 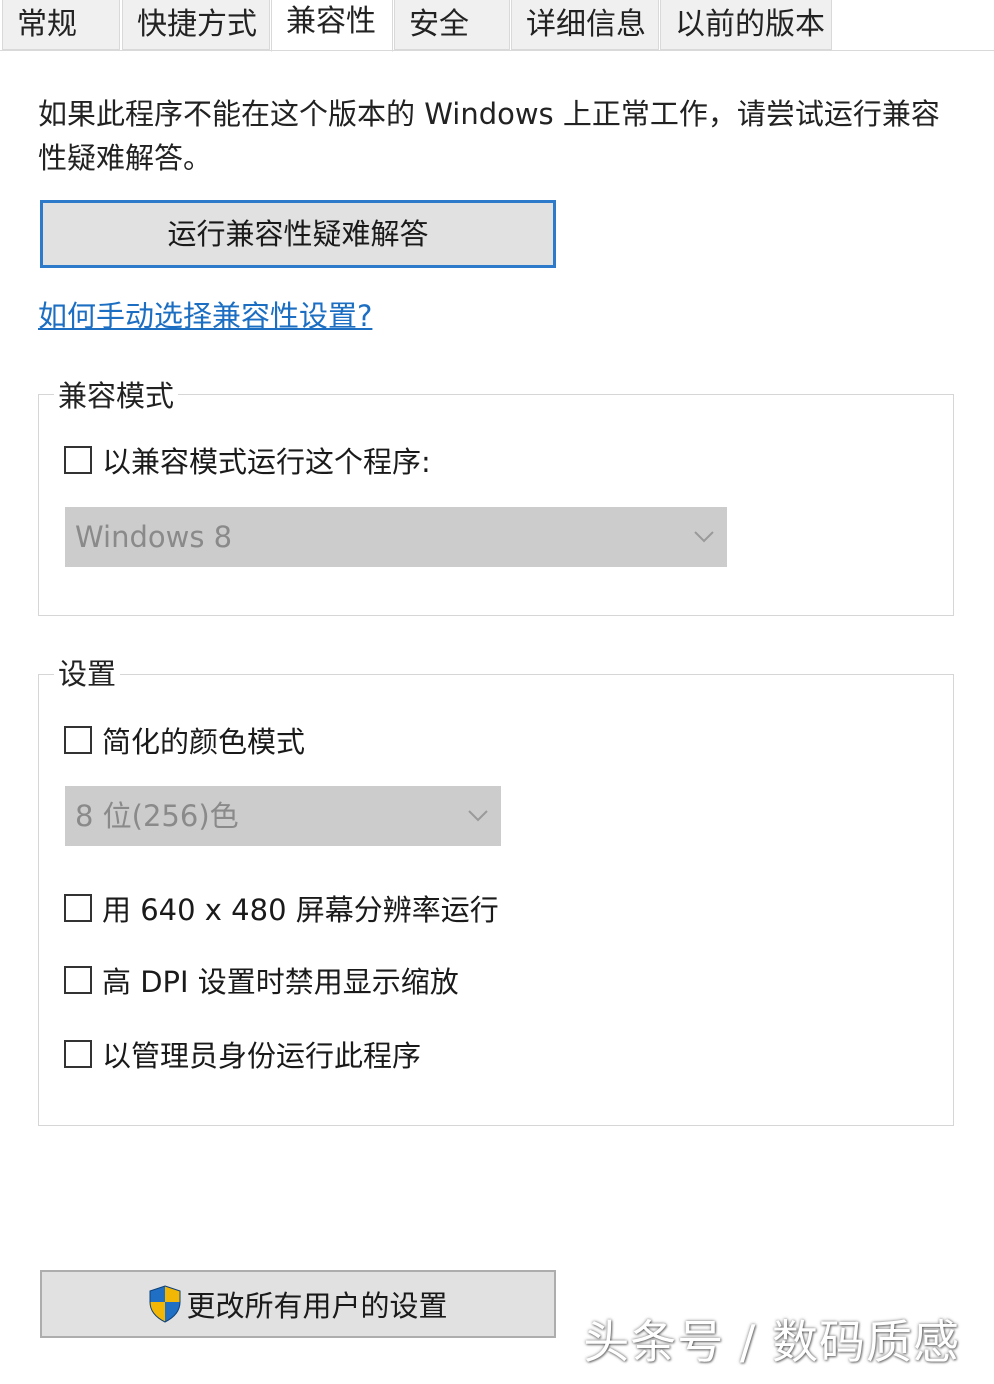 What do you see at coordinates (280, 982) in the screenshot?
I see `disable-dpi-scaling-label: 高 DPI 设置时禁用显示缩放` at bounding box center [280, 982].